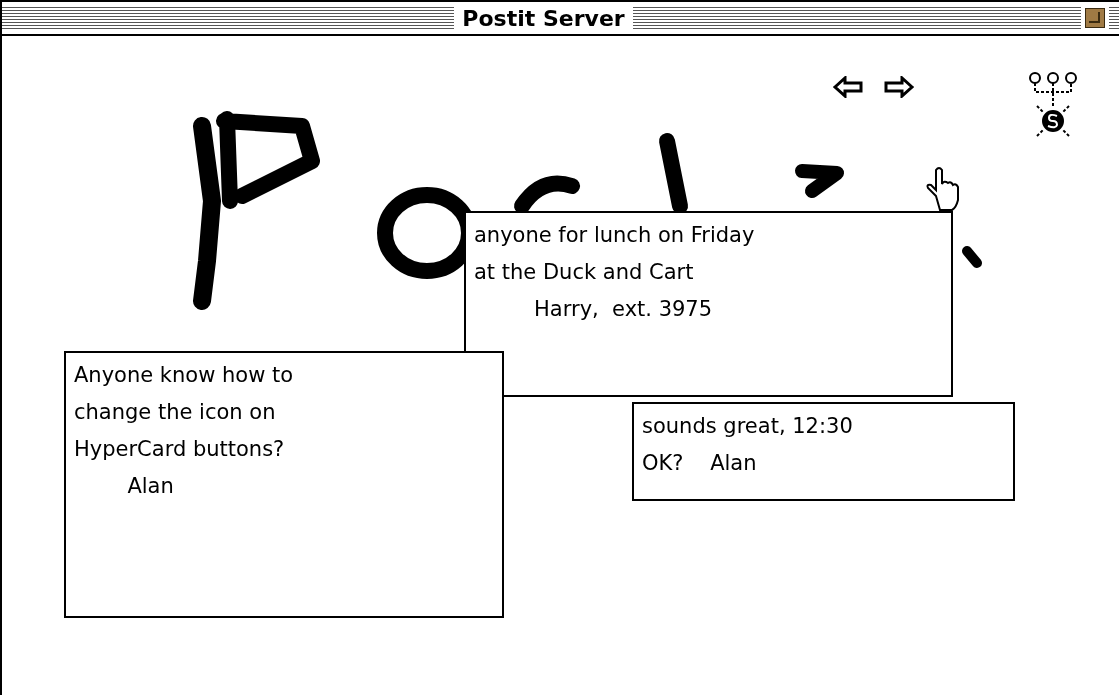 This screenshot has height=695, width=1119. I want to click on note-text: Anyone know how to change the icon on HyperCard buttons? Alan, so click(184, 431).